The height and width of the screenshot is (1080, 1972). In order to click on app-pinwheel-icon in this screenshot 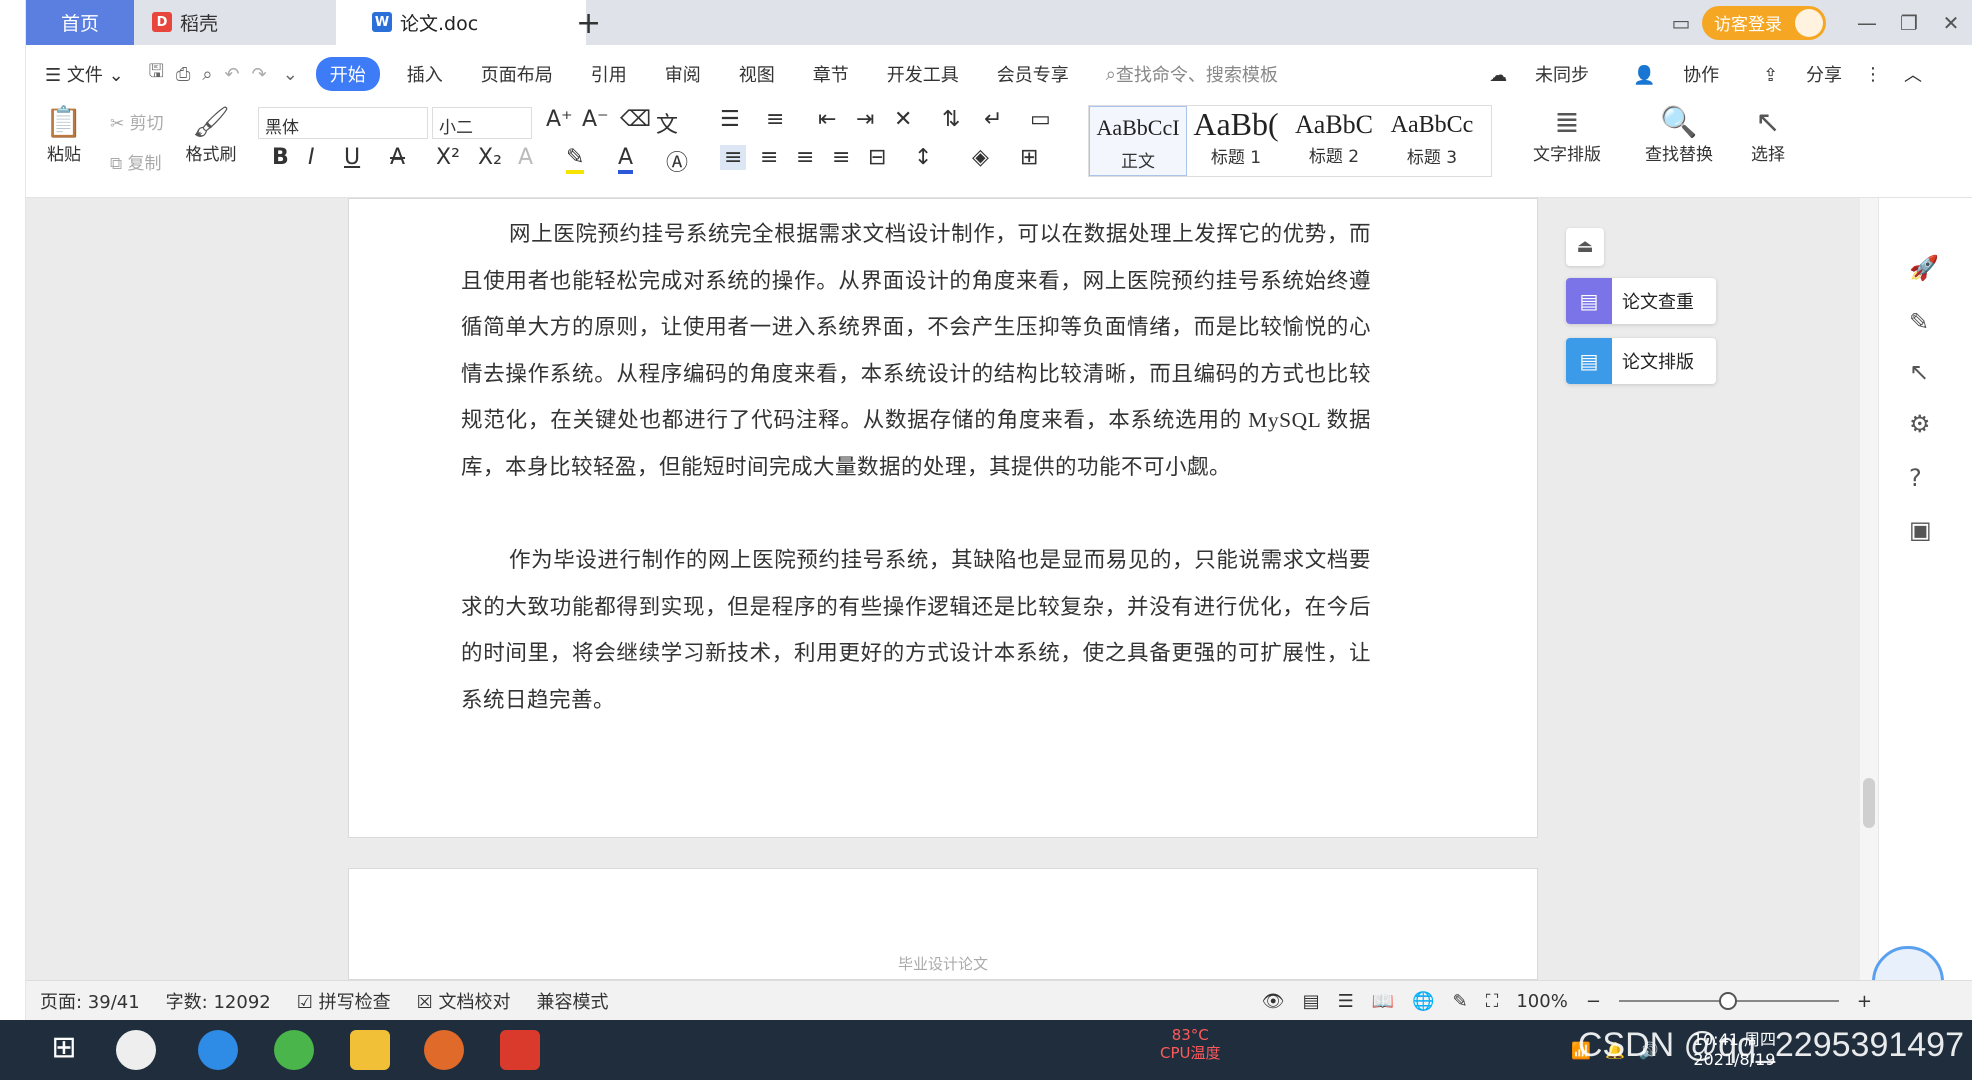, I will do `click(136, 1050)`.